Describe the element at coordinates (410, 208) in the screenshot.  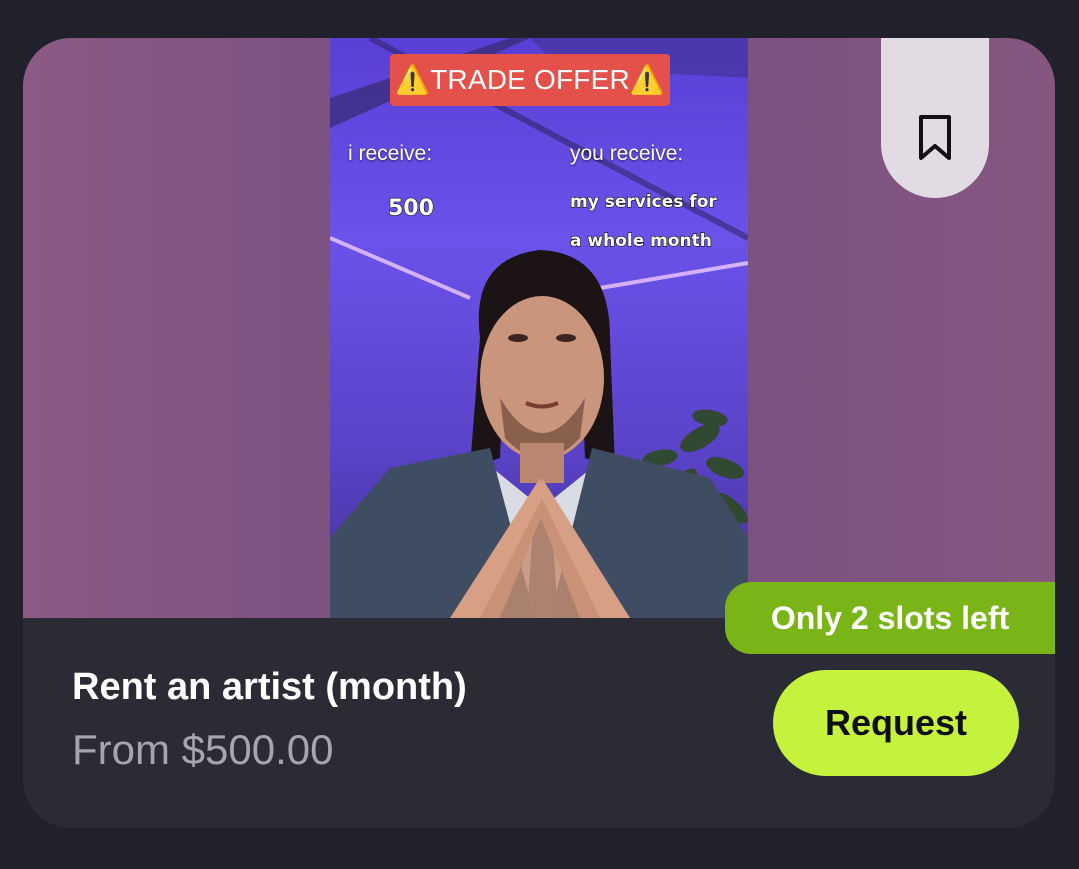
I see `caption-500: 500` at that location.